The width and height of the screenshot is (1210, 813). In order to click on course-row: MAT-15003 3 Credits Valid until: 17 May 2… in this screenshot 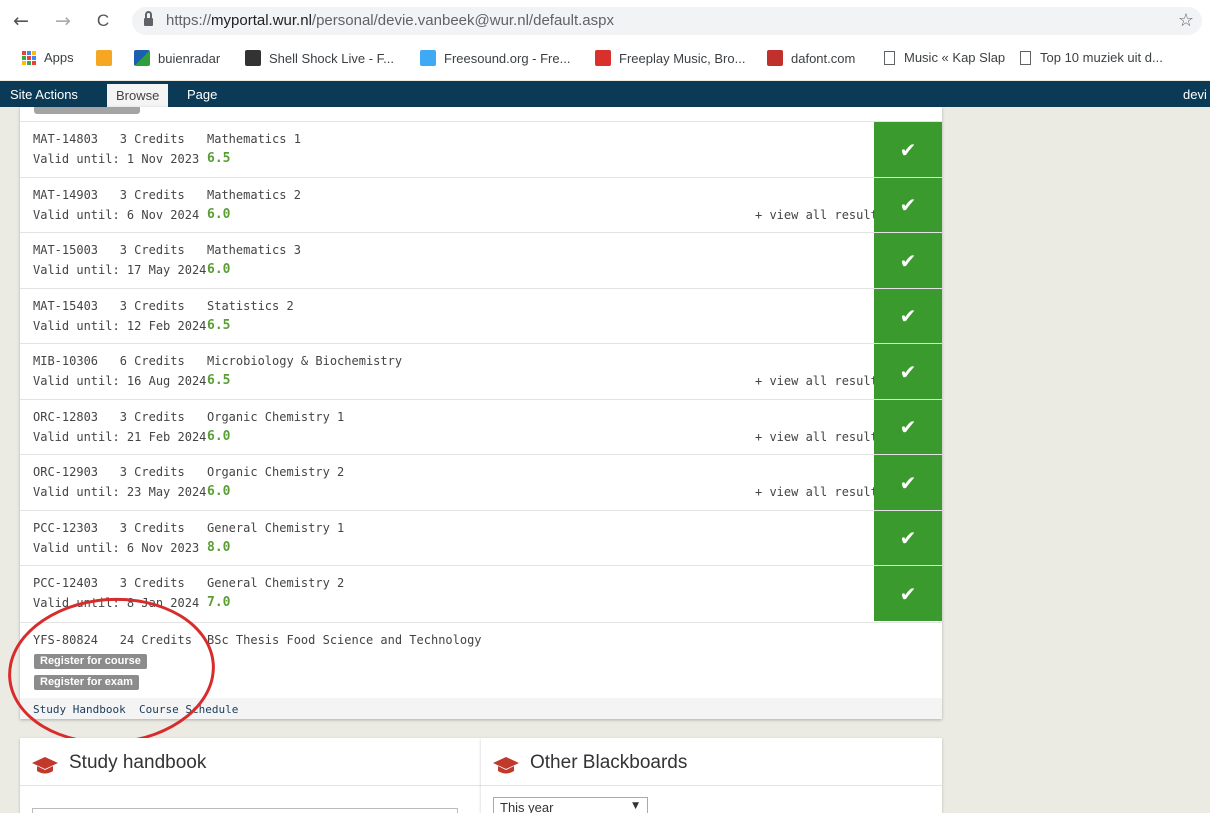, I will do `click(481, 260)`.